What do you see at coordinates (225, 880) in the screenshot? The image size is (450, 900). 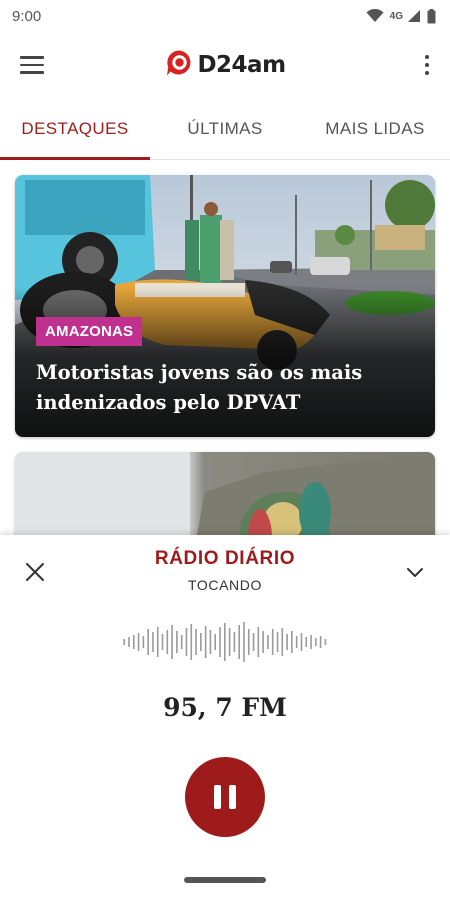 I see `home-indicator` at bounding box center [225, 880].